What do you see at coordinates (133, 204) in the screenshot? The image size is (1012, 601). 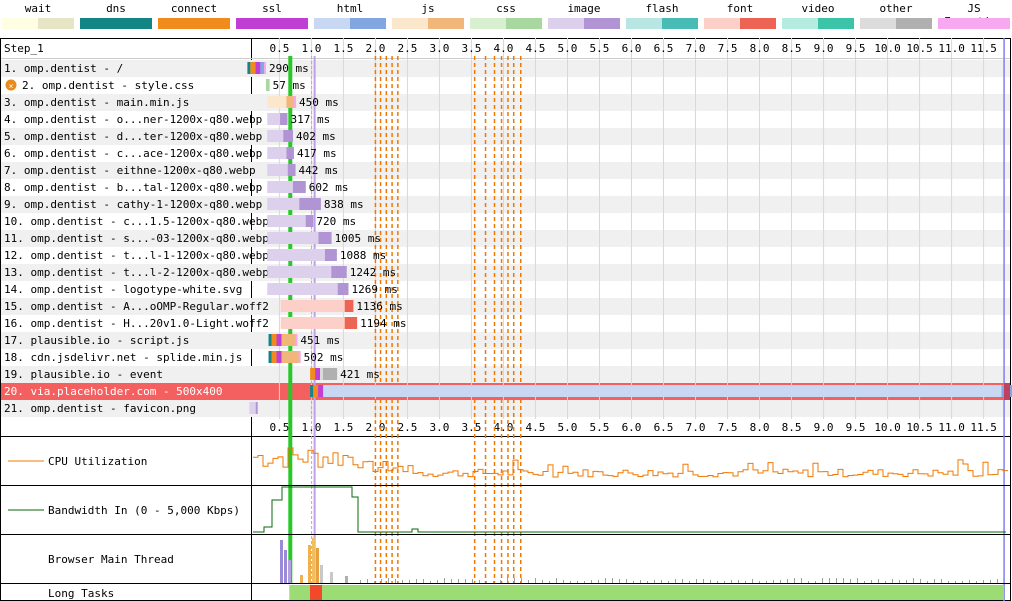 I see `request-label: 9. omp.dentist - cathy-1-1200x-q80.webp` at bounding box center [133, 204].